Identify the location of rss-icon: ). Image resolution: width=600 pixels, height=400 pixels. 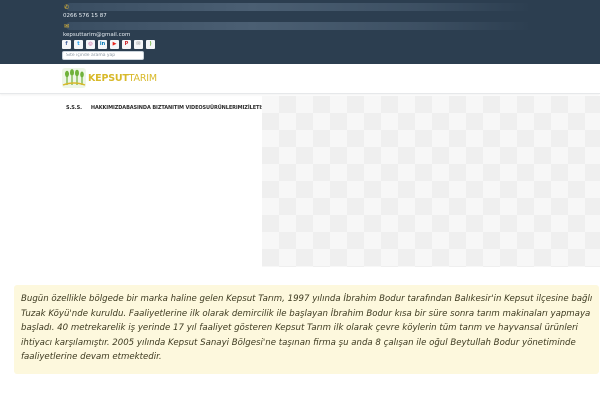
(150, 44).